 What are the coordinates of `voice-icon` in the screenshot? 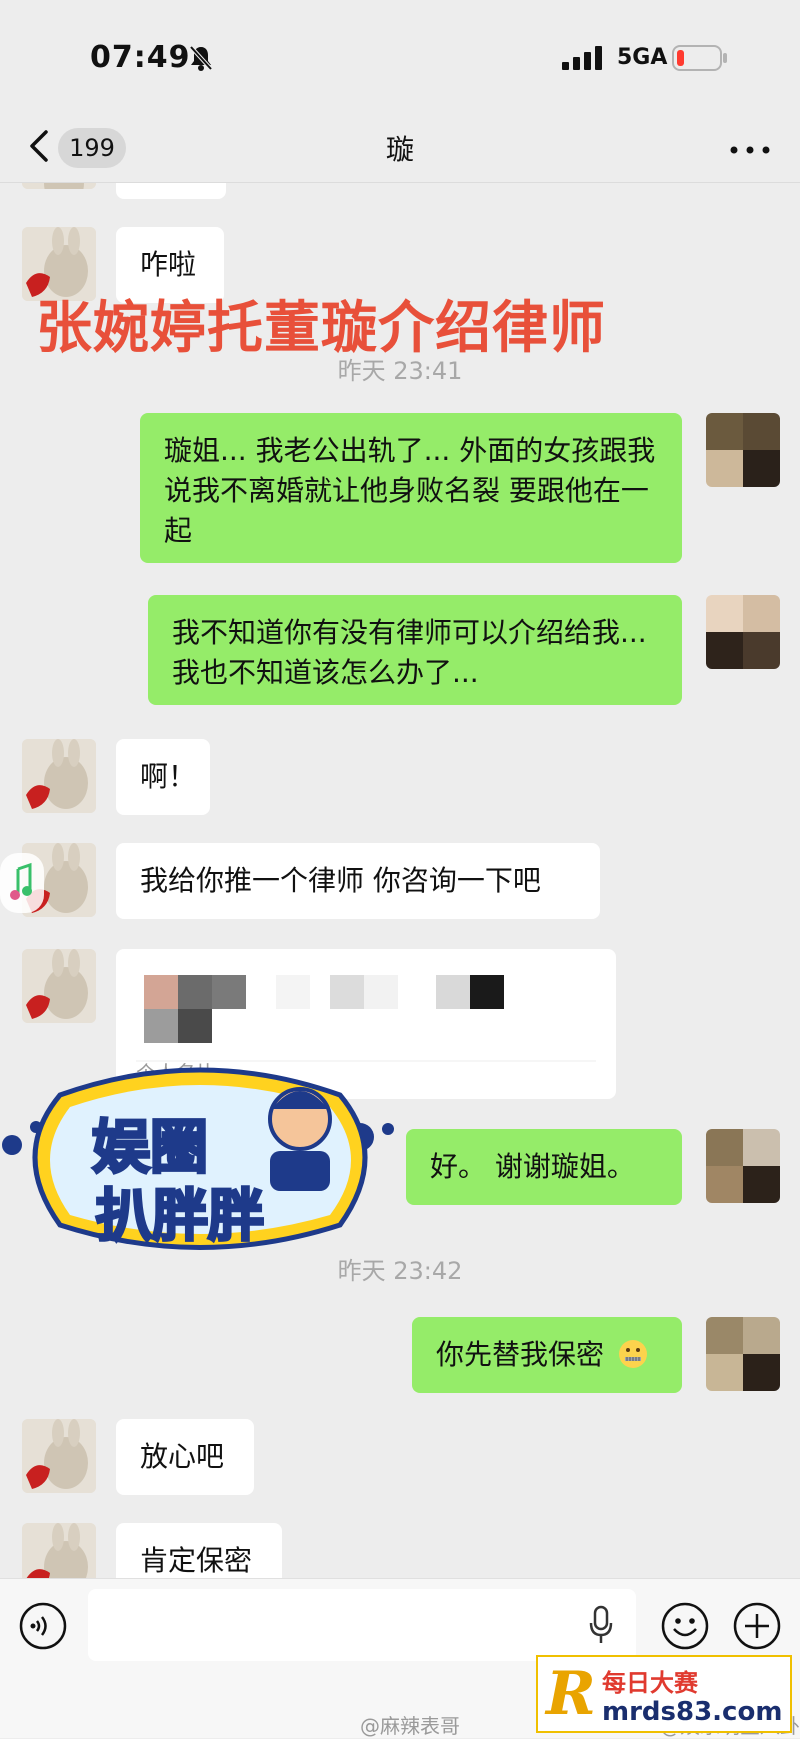 It's located at (43, 1626).